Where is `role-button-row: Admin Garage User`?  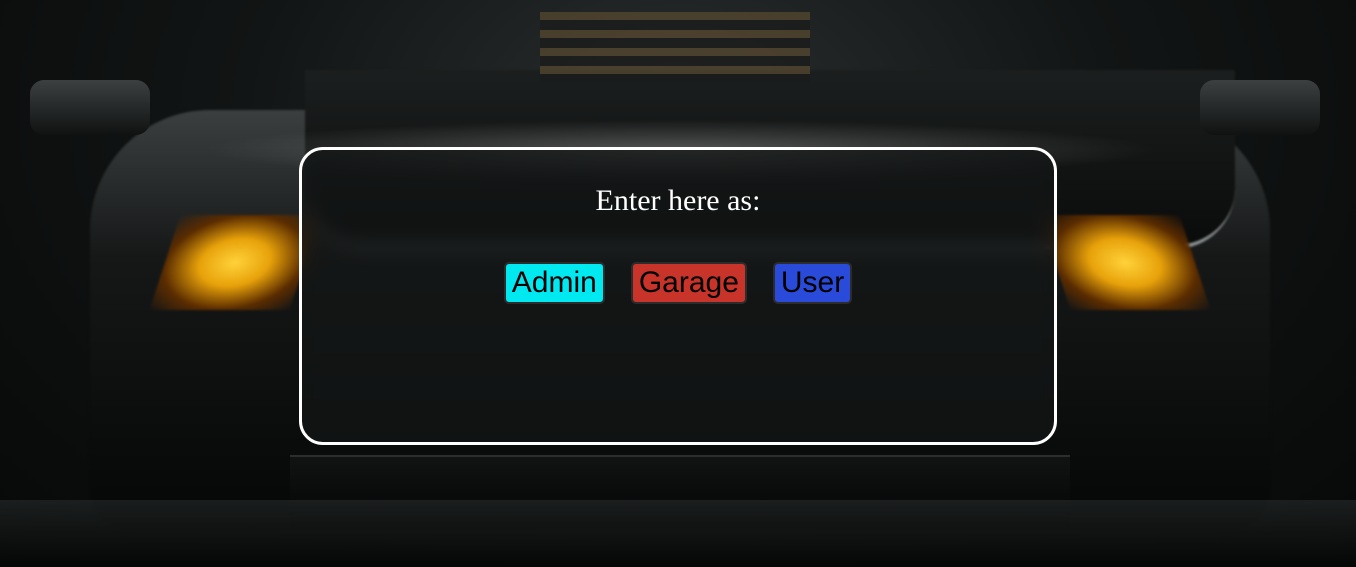
role-button-row: Admin Garage User is located at coordinates (678, 283).